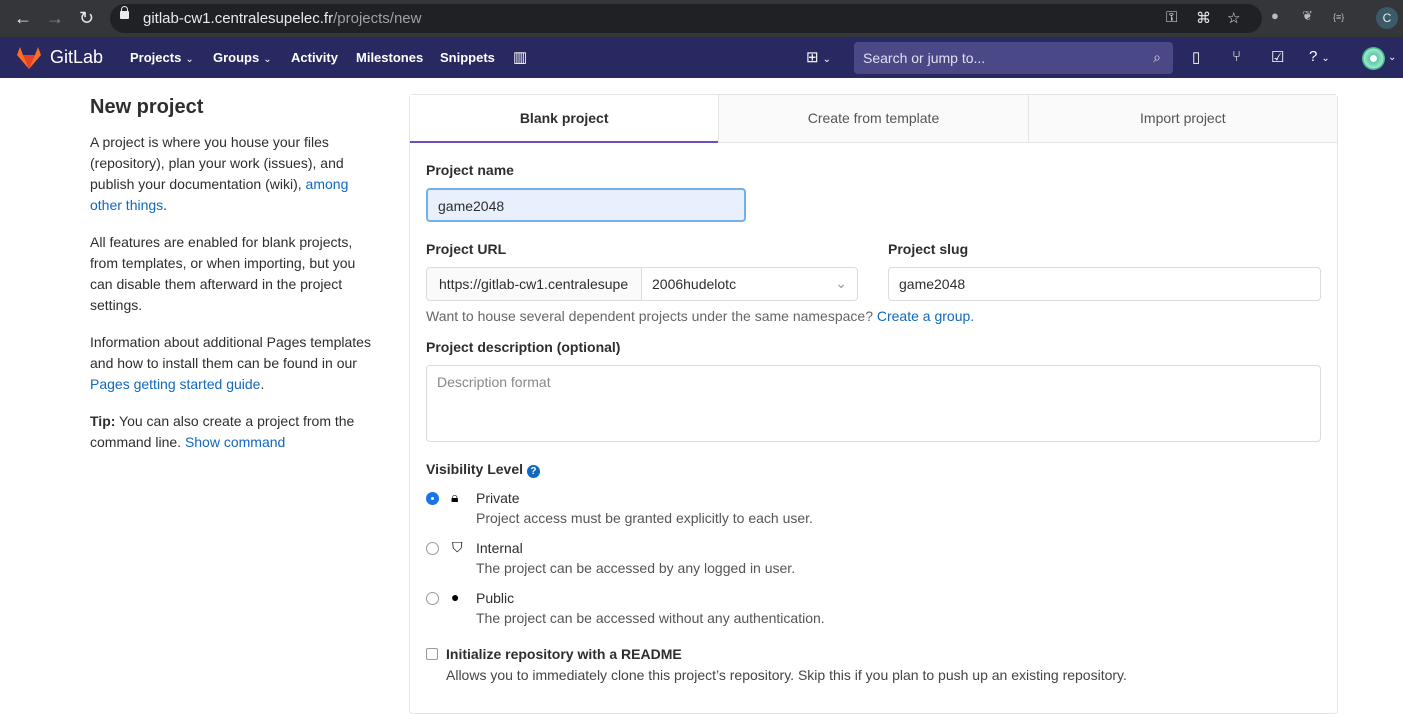 Image resolution: width=1403 pixels, height=714 pixels. What do you see at coordinates (564, 654) in the screenshot?
I see `readme-label: Initialize repository with a README` at bounding box center [564, 654].